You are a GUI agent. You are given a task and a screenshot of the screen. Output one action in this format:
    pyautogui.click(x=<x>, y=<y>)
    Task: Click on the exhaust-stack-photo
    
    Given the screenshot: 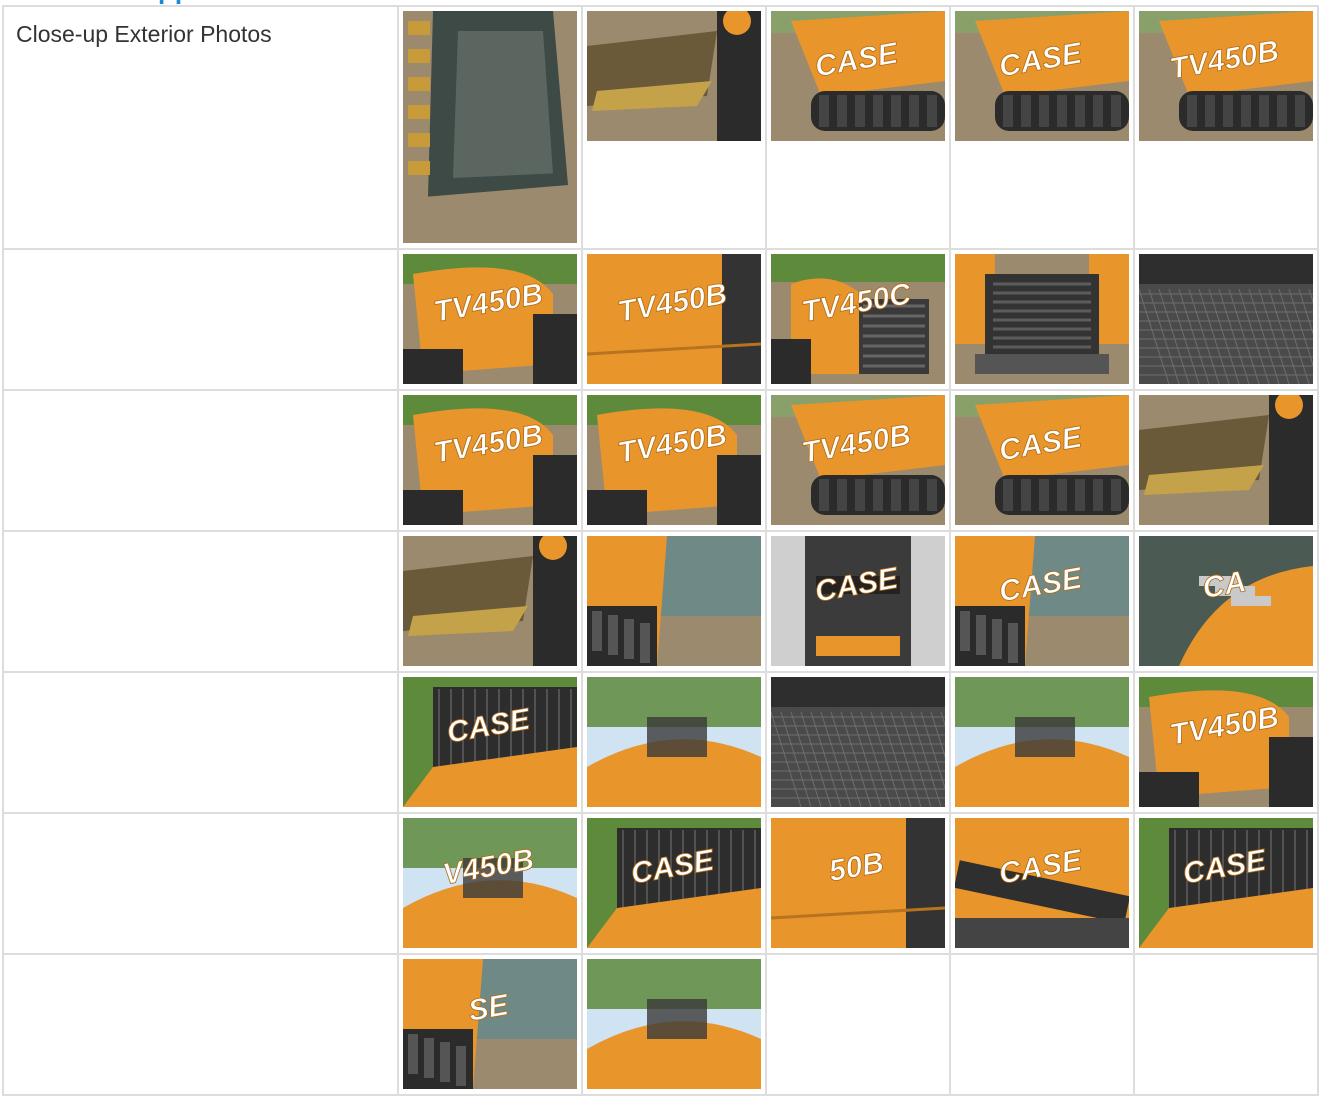 What is the action you would take?
    pyautogui.click(x=1042, y=742)
    